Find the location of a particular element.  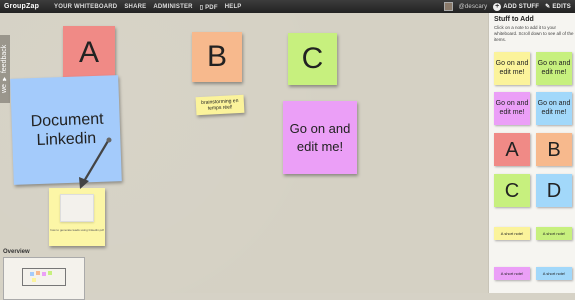

template-short-note-green: A short note! is located at coordinates (554, 233).